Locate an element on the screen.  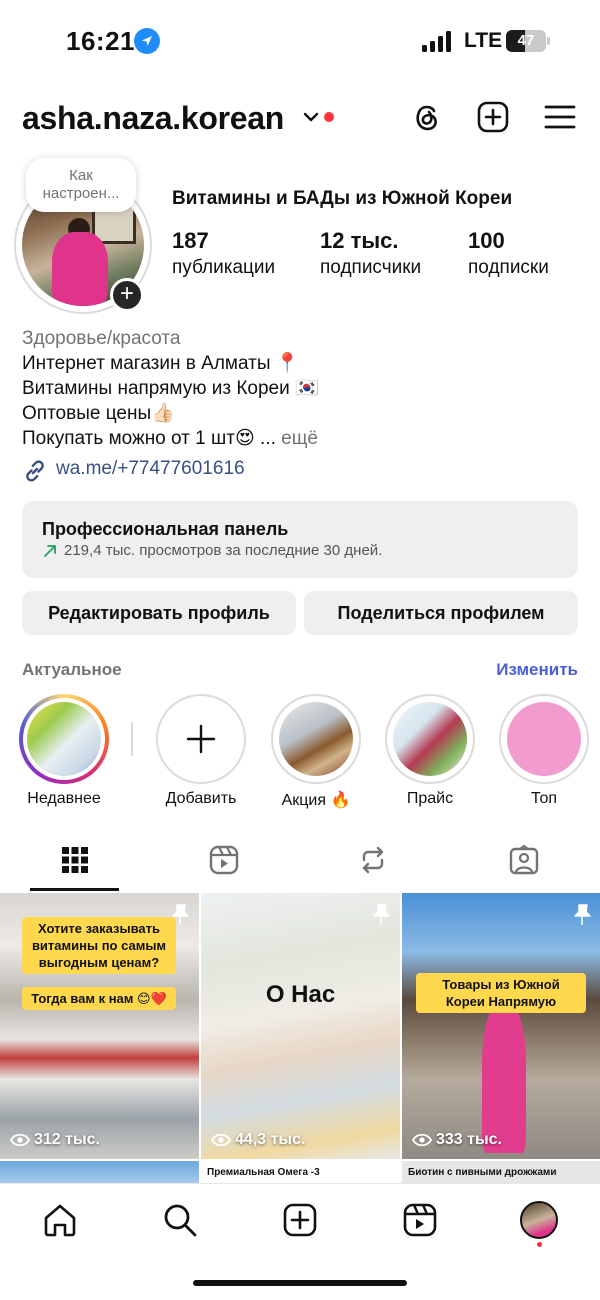
post-view-count: 333 тыс. is located at coordinates (457, 1140).